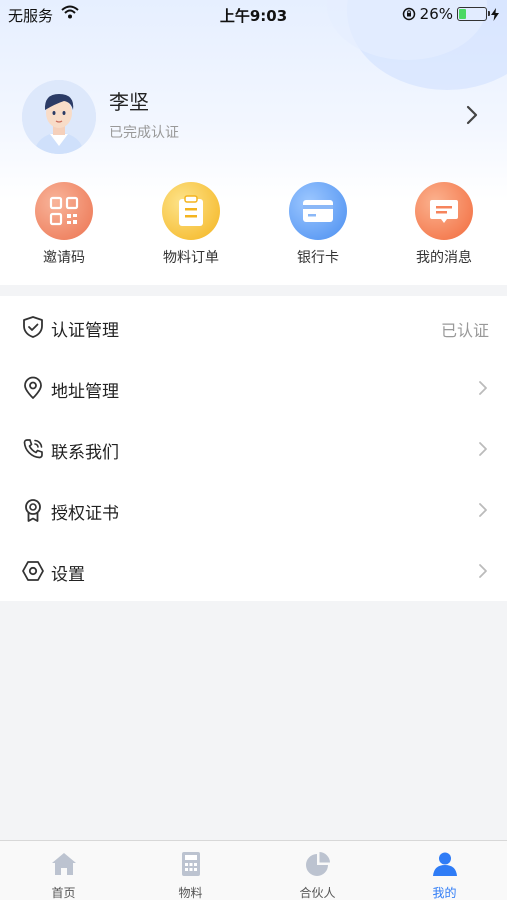 The height and width of the screenshot is (900, 507). I want to click on bottom-tab-bar: 首页 物料 合伙人 我的, so click(253, 870).